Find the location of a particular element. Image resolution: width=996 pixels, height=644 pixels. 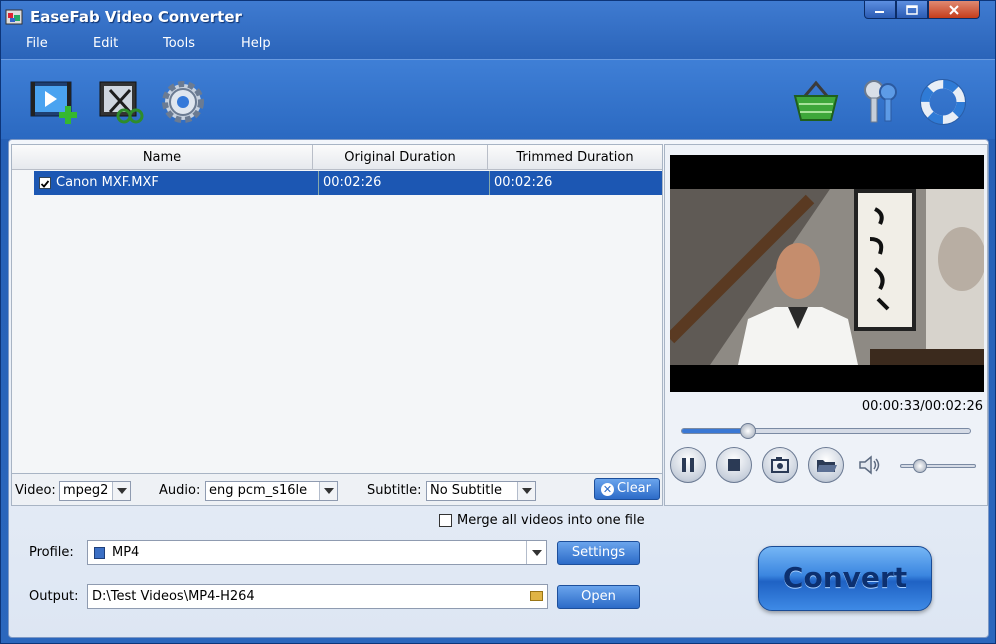

video-preview is located at coordinates (827, 273).